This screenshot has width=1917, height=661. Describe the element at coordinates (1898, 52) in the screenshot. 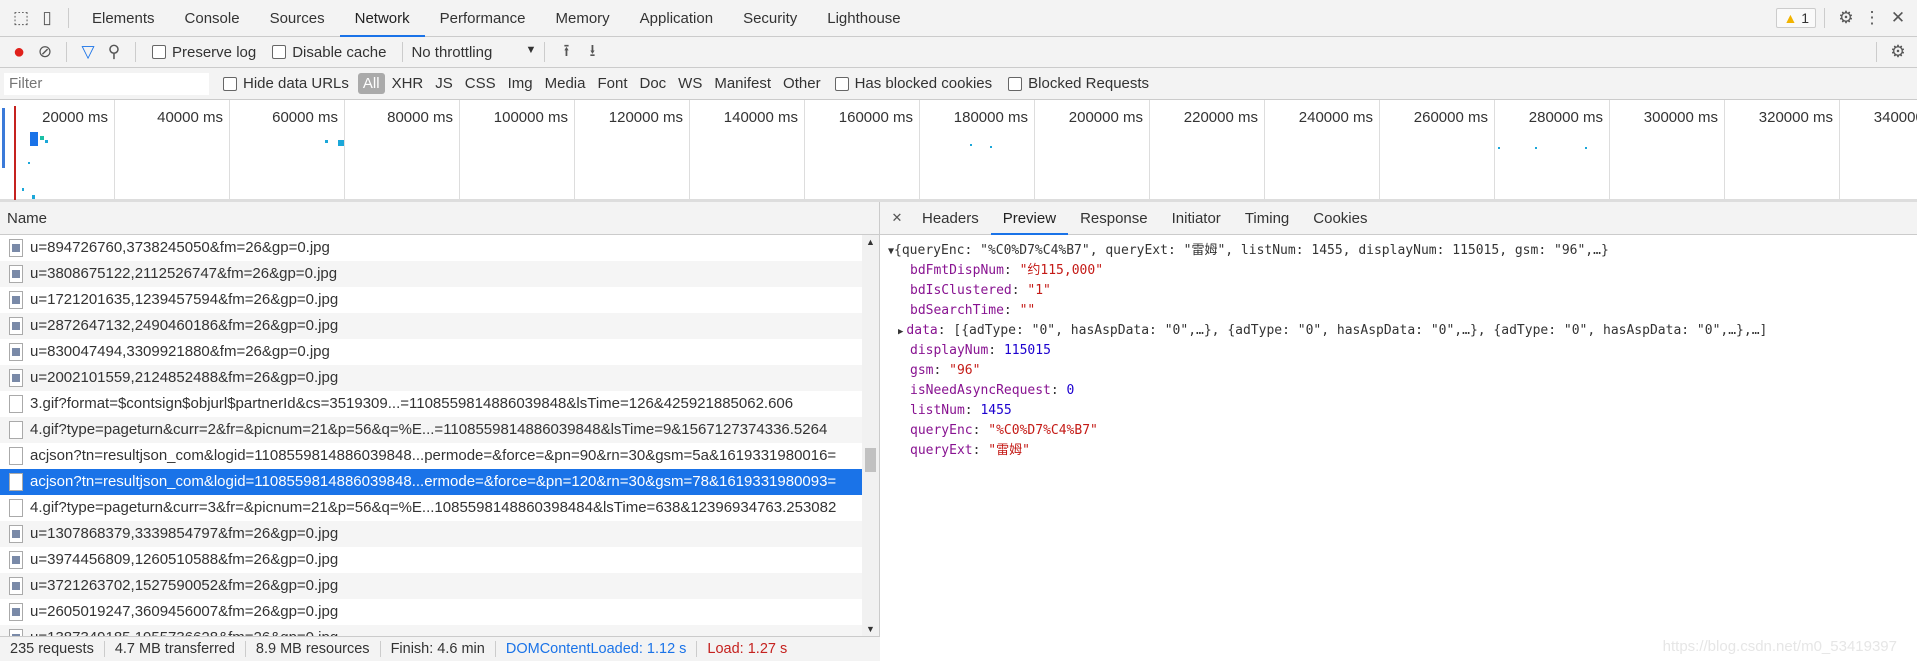

I see `network-settings-icon: ⚙` at that location.